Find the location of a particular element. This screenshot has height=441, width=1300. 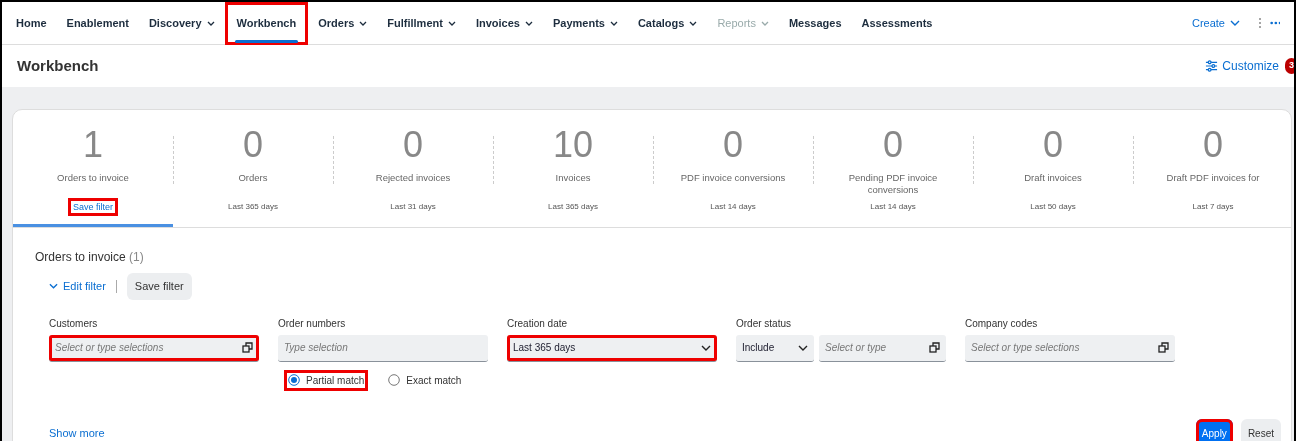

kpi-label: Draft invoices is located at coordinates (1053, 178).